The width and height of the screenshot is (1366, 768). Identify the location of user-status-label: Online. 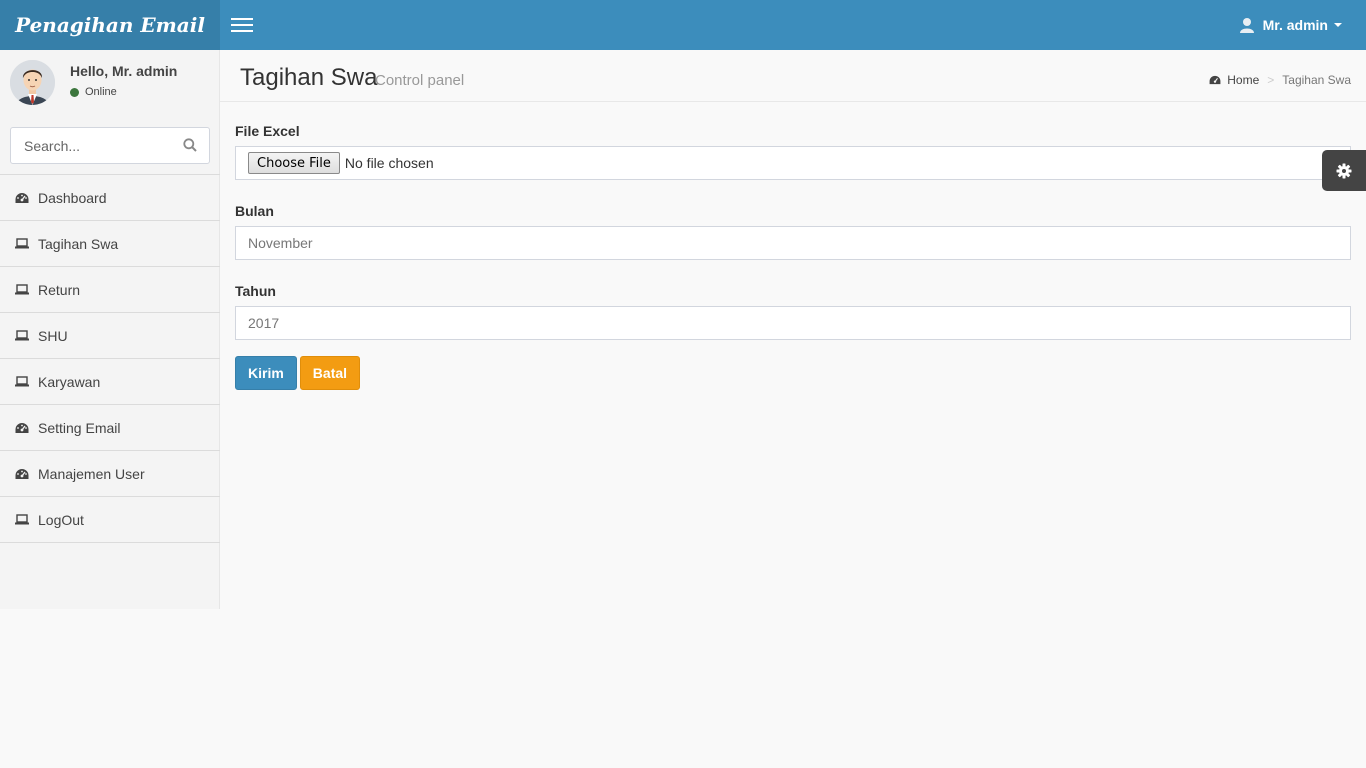
(101, 92).